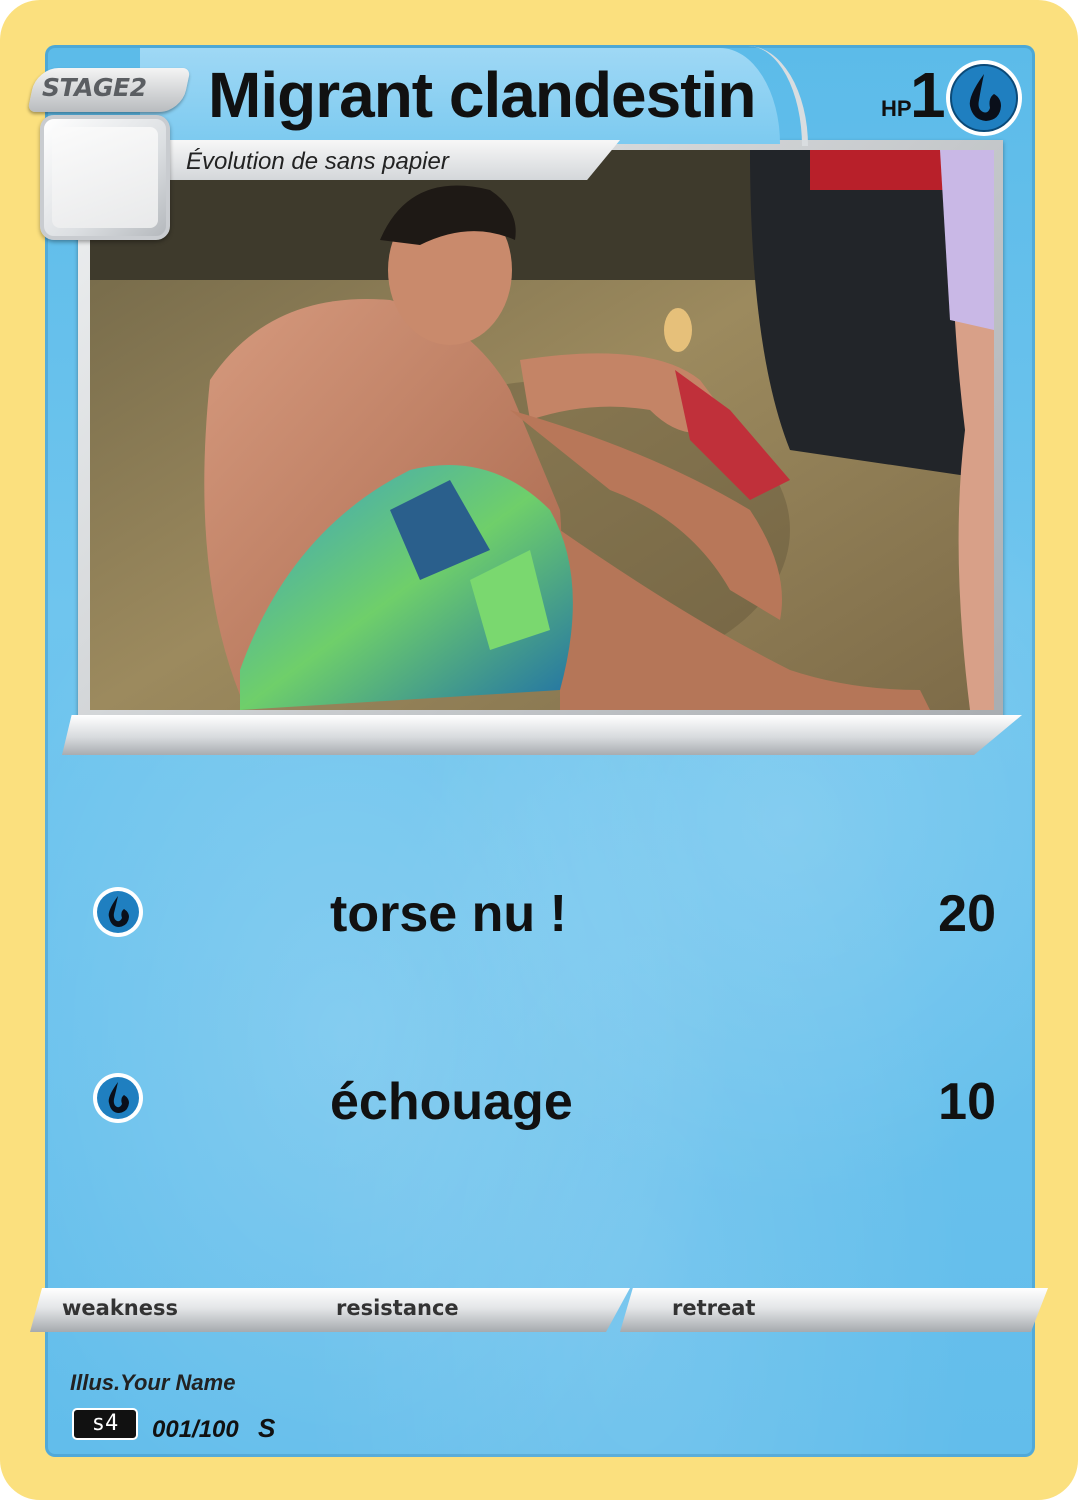 This screenshot has width=1078, height=1500. I want to click on attack-name: échouage, so click(451, 1102).